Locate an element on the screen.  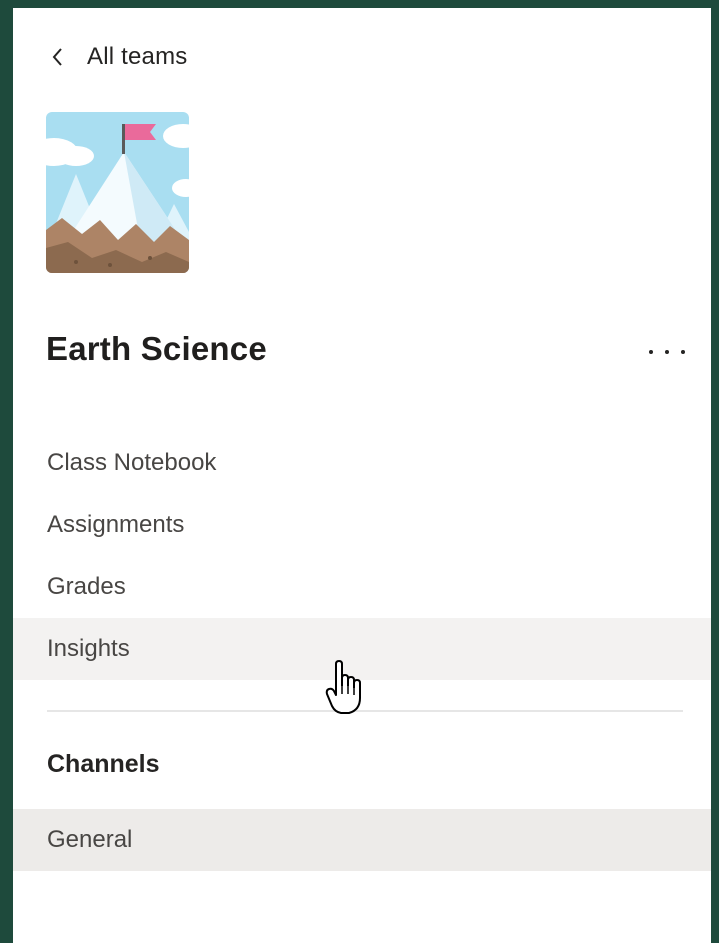
team-avatar is located at coordinates (117, 192).